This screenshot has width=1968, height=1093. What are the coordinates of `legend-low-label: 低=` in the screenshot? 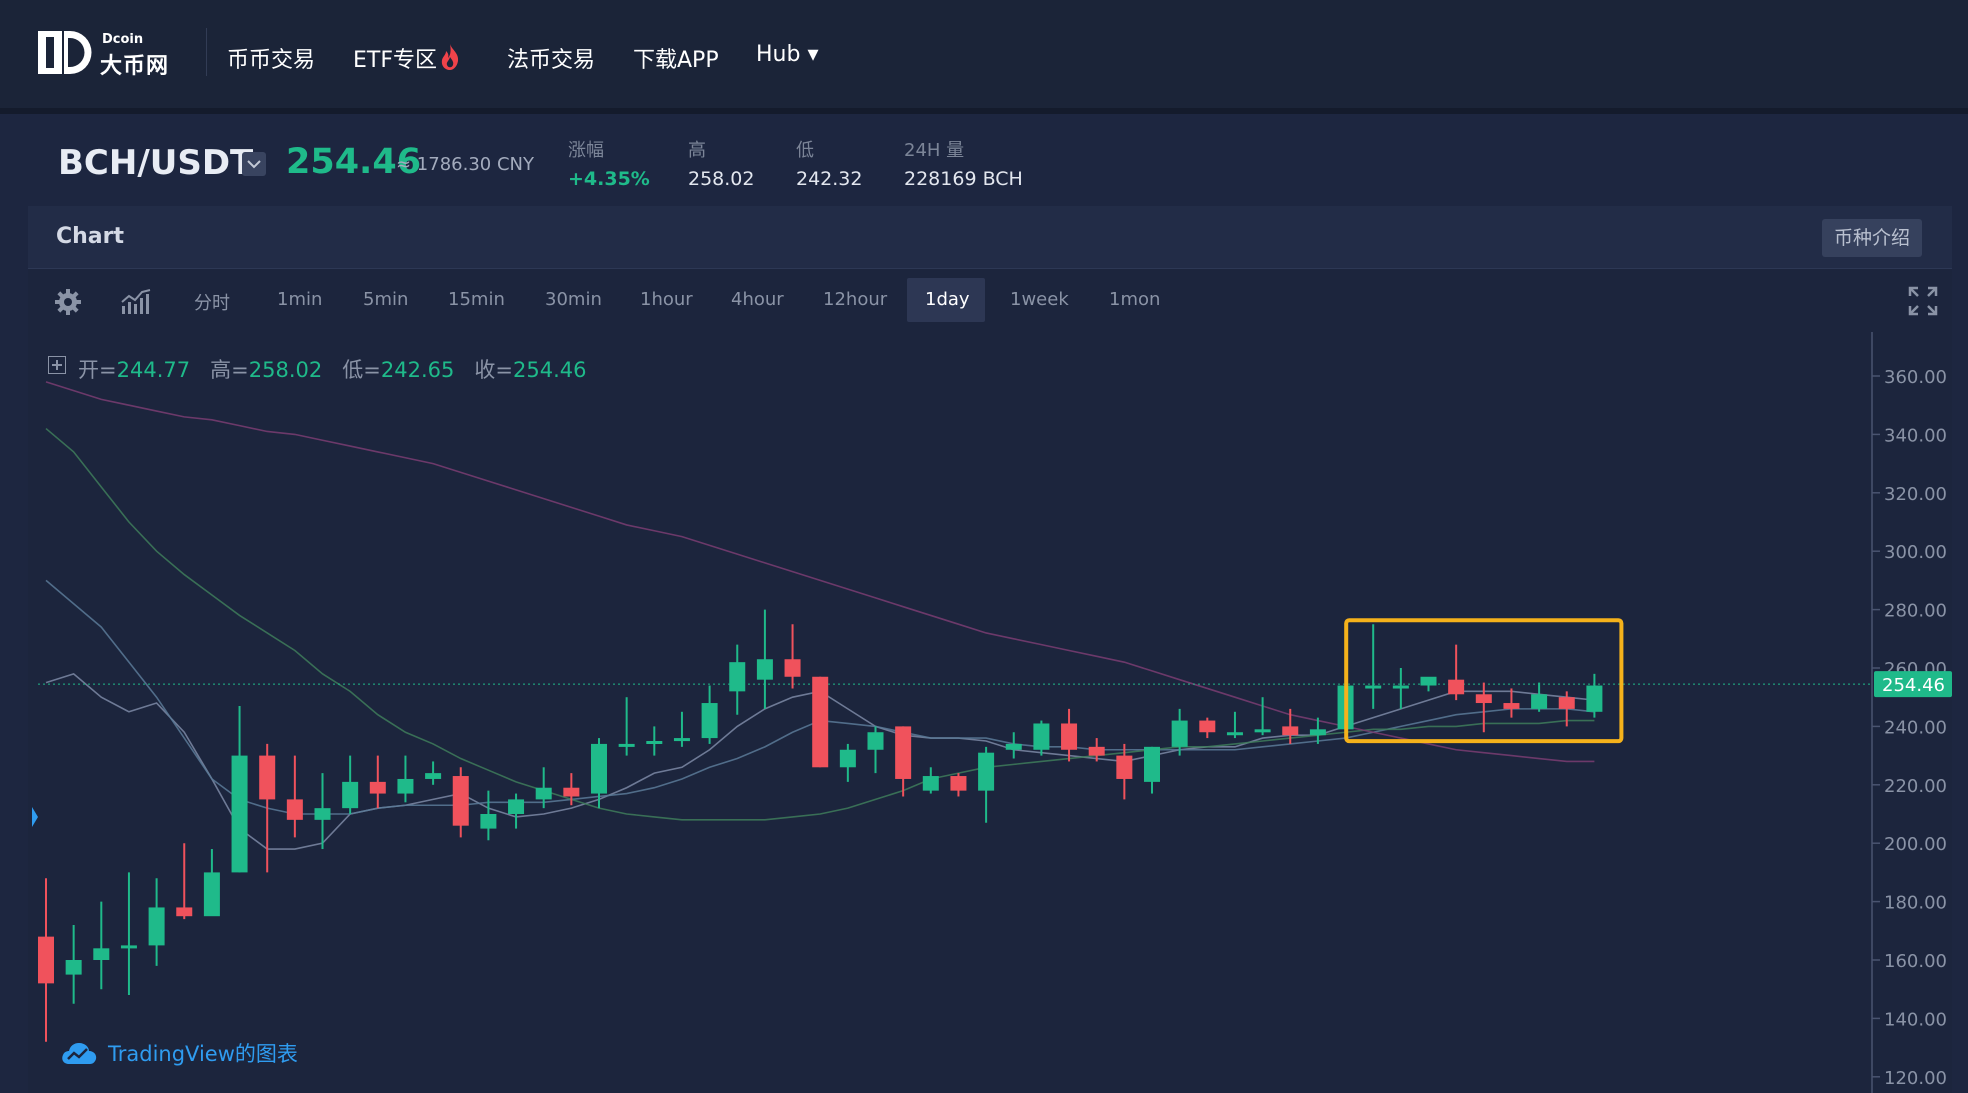 It's located at (361, 370).